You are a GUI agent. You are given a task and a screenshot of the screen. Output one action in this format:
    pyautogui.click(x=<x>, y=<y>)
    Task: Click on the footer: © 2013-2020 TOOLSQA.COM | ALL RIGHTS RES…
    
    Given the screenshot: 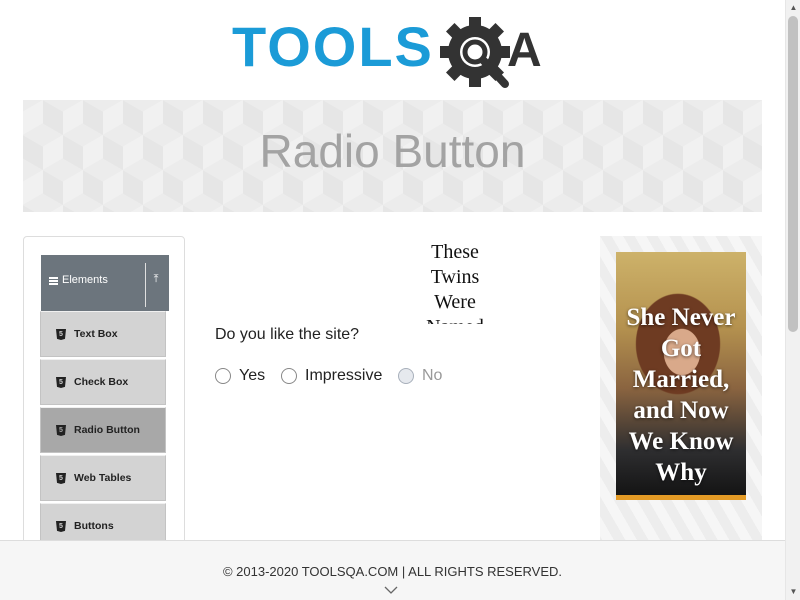 What is the action you would take?
    pyautogui.click(x=392, y=570)
    